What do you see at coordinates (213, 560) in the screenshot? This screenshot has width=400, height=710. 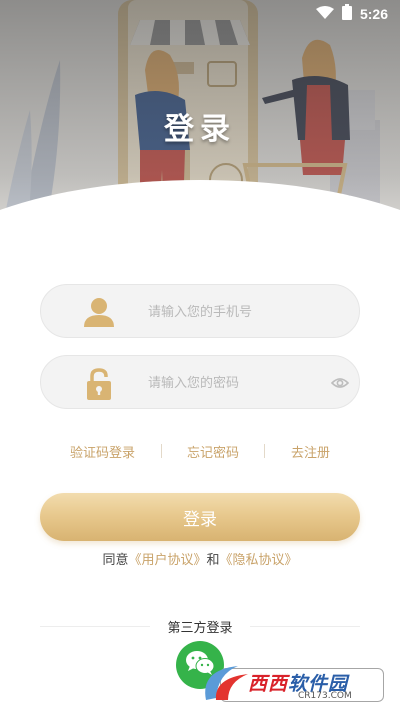 I see `agreement-and: 和` at bounding box center [213, 560].